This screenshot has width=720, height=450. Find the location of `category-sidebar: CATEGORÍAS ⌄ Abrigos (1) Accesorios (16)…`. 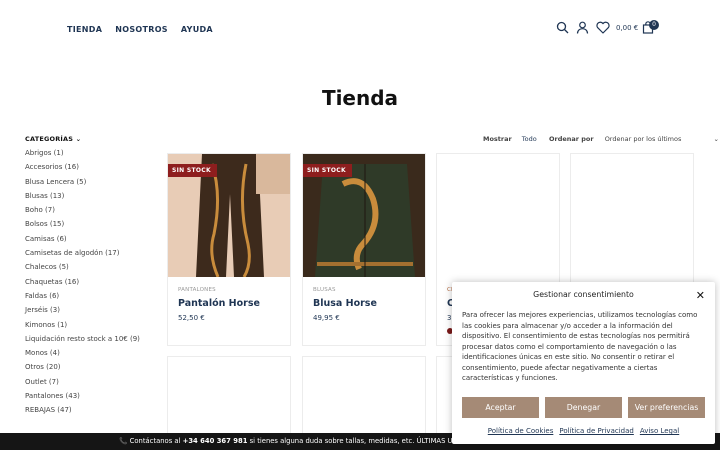

category-sidebar: CATEGORÍAS ⌄ Abrigos (1) Accesorios (16)… is located at coordinates (85, 278).